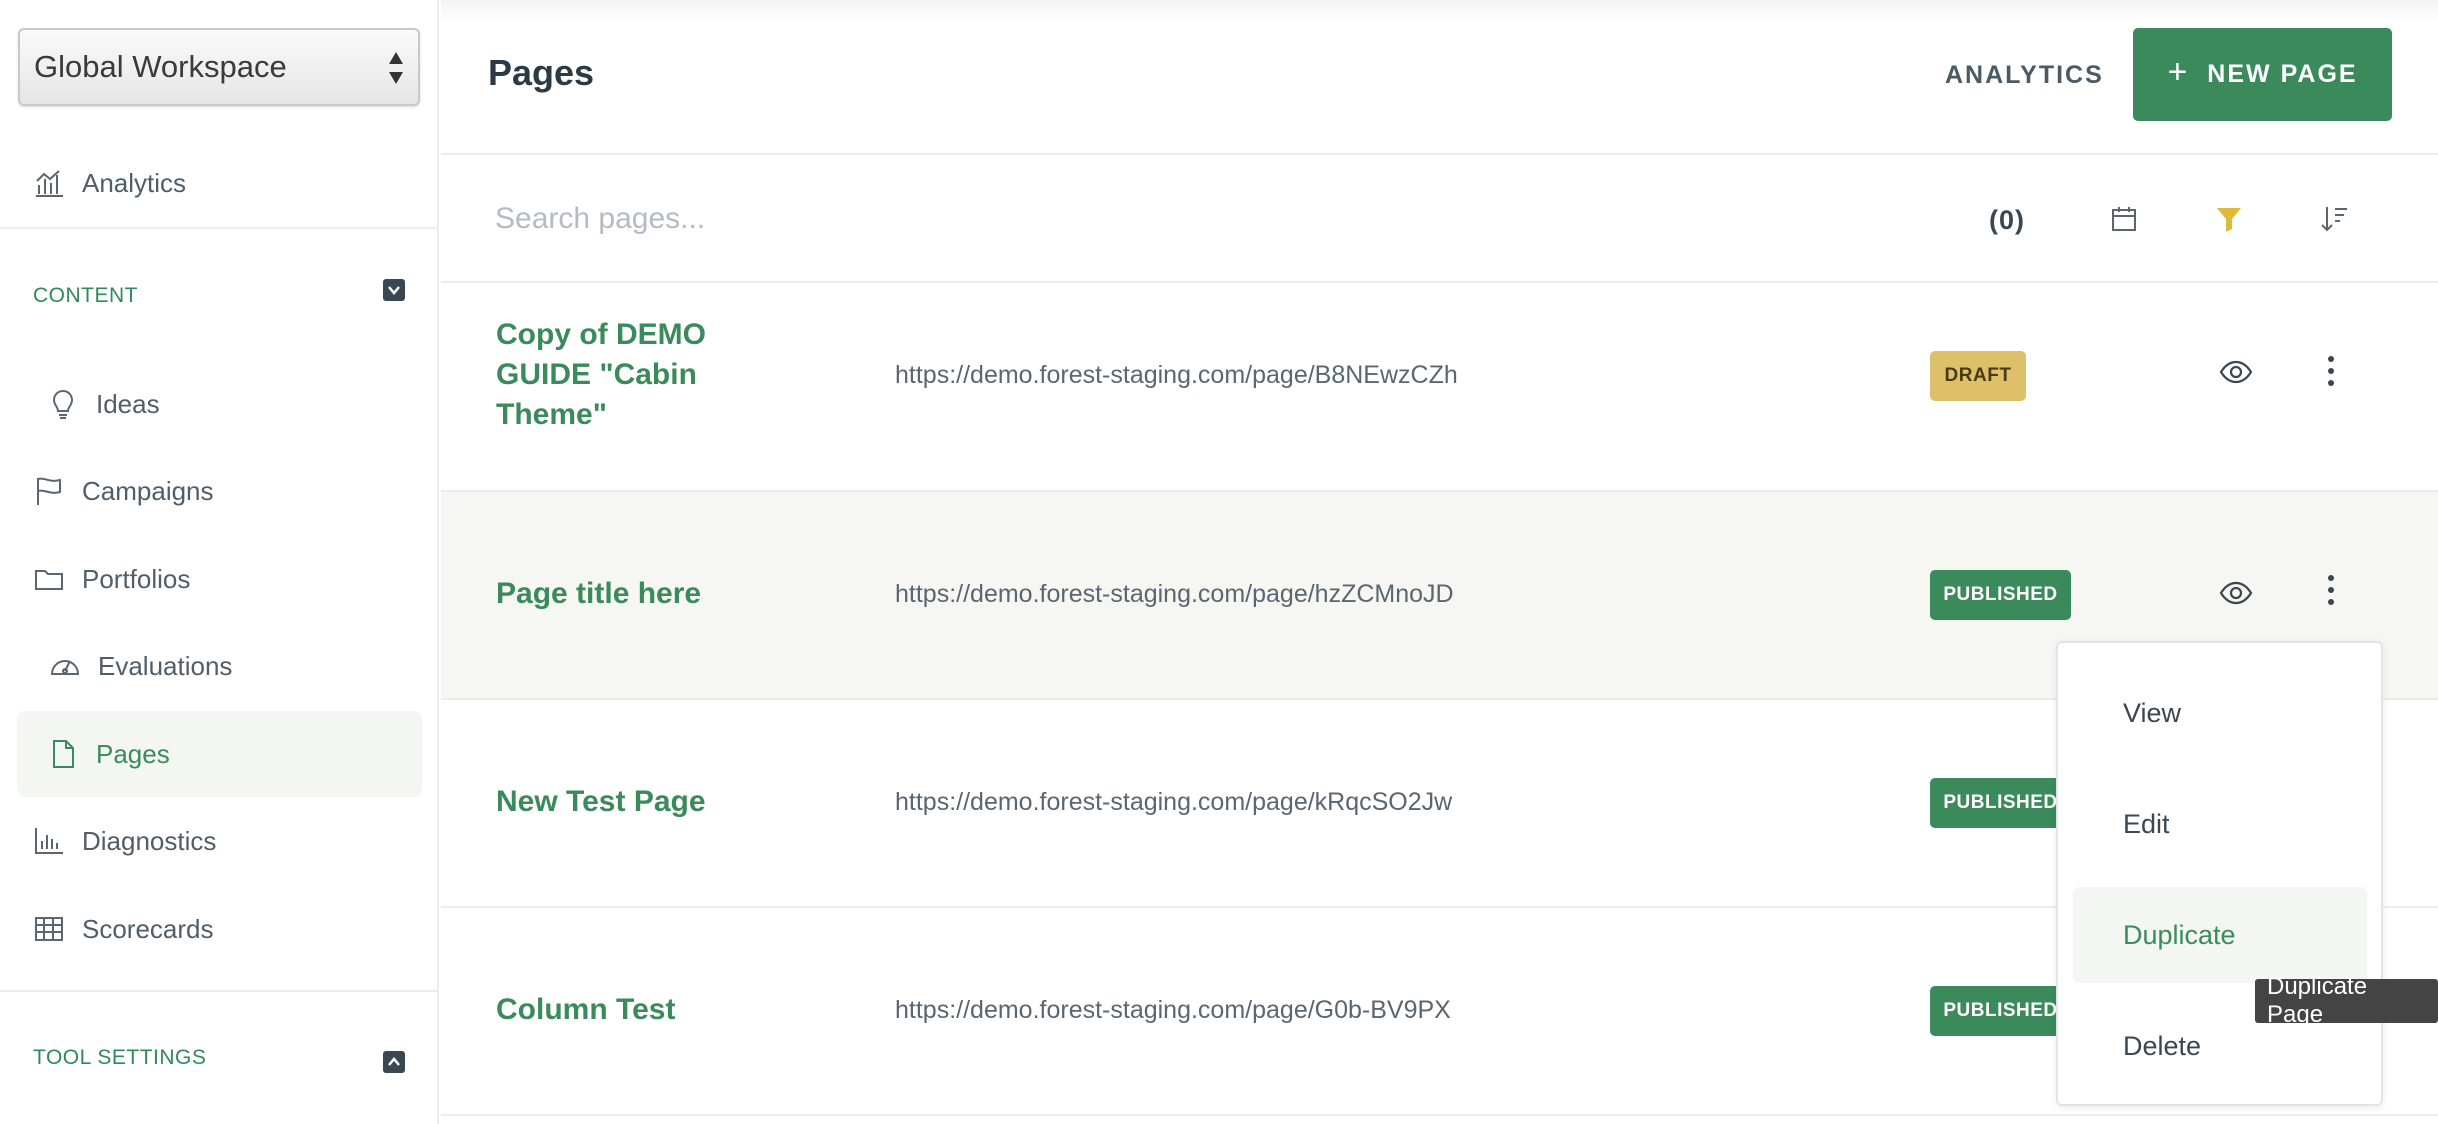 The width and height of the screenshot is (2438, 1124). What do you see at coordinates (85, 295) in the screenshot?
I see `section-header-content: CONTENT` at bounding box center [85, 295].